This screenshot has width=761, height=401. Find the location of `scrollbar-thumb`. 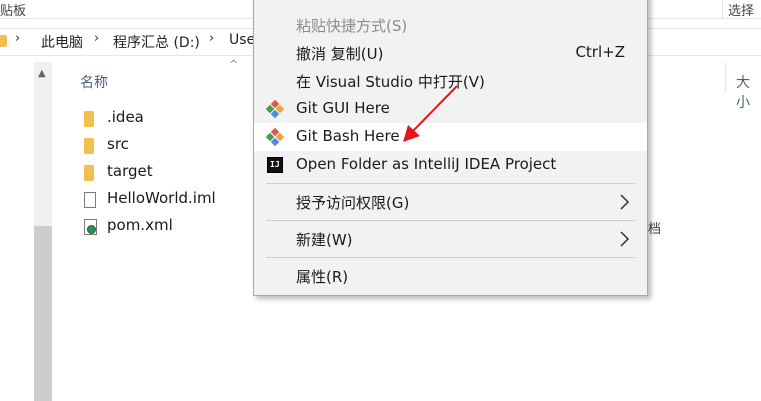

scrollbar-thumb is located at coordinates (43, 313).